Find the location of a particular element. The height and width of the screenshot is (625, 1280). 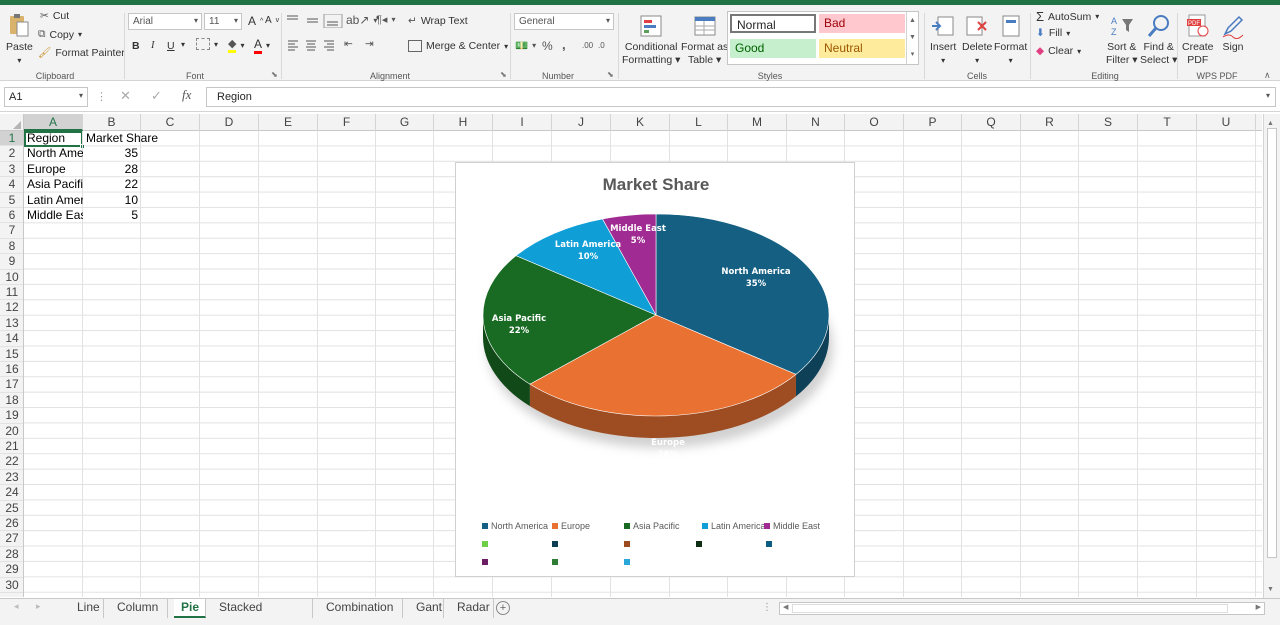

cut-button: ✂ Cut is located at coordinates (54, 16).